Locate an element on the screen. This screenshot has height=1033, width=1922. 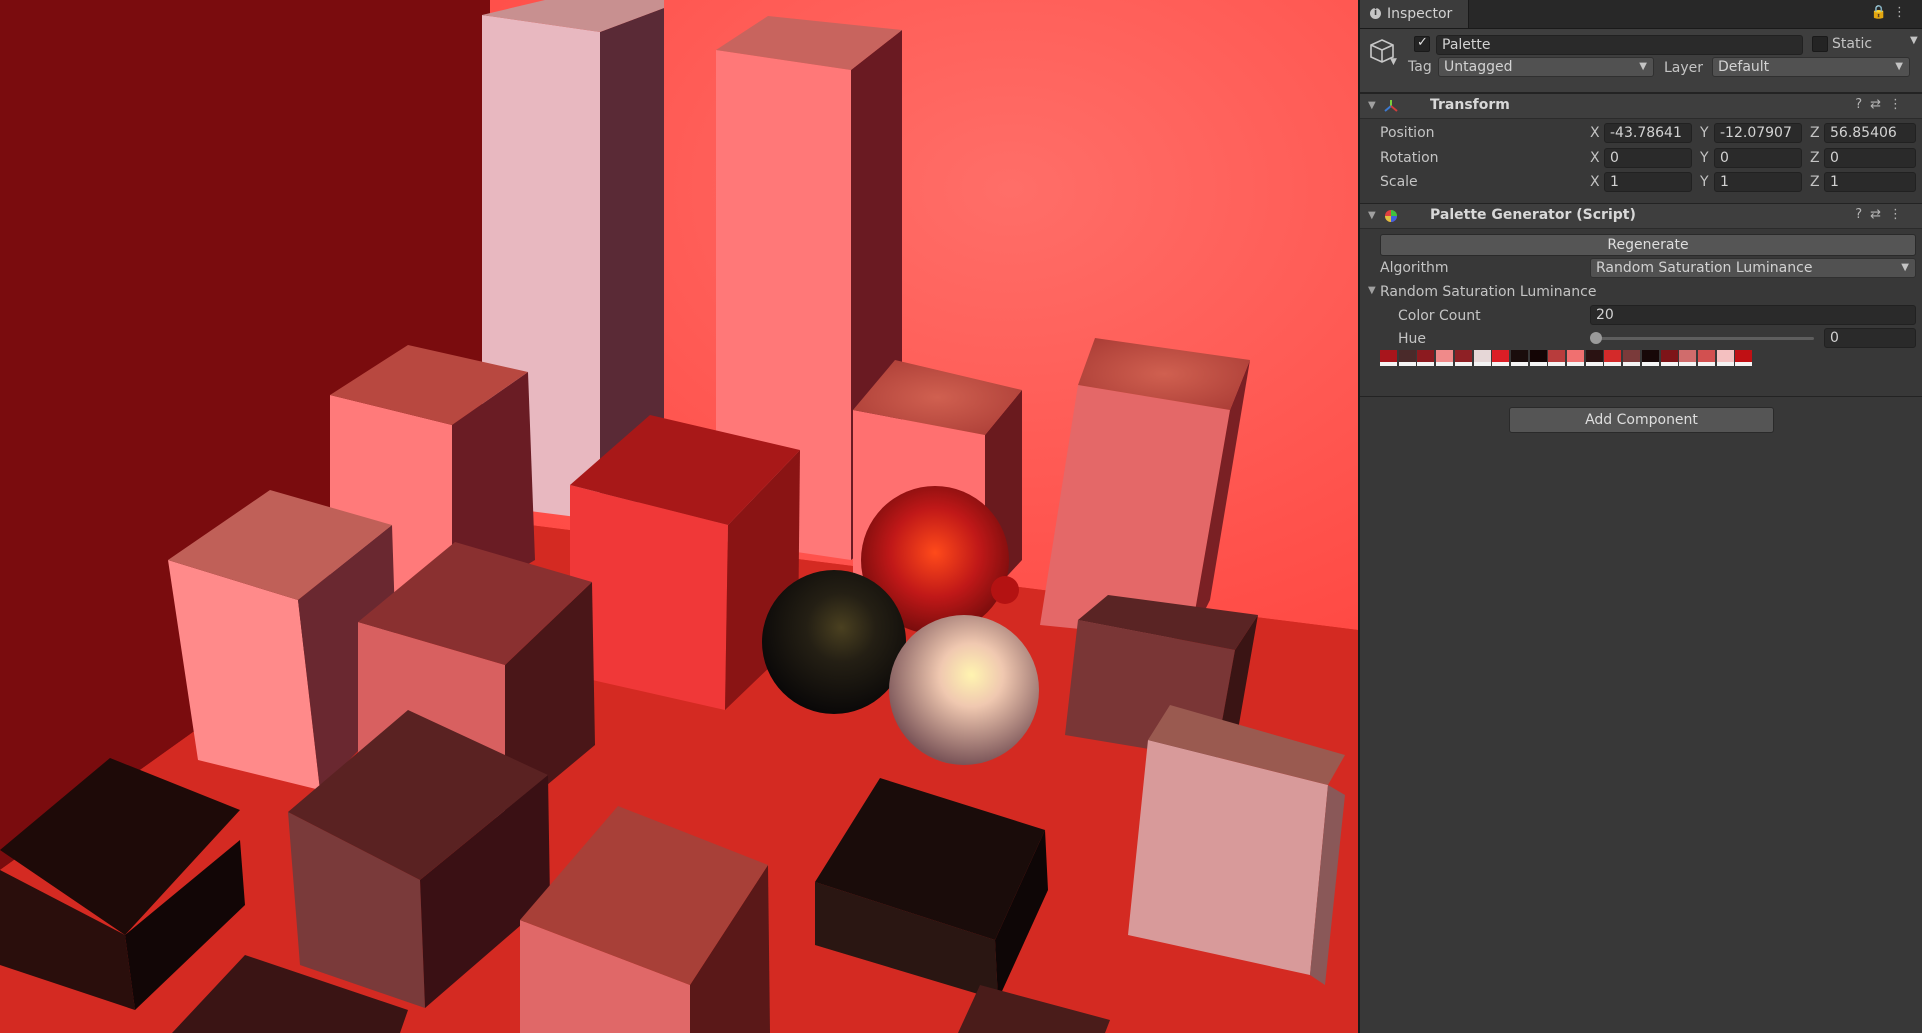
algorithm-label: Algorithm is located at coordinates (1414, 268).